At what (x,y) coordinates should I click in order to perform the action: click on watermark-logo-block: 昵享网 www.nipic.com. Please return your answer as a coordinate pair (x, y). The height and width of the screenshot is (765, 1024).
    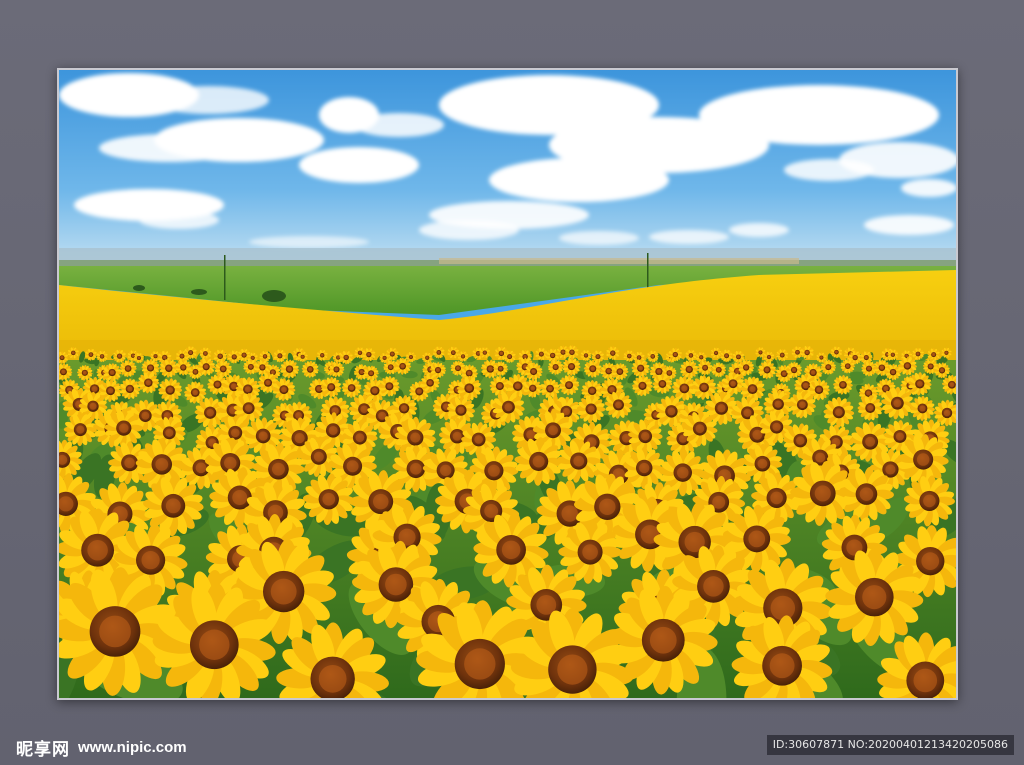
    Looking at the image, I should click on (101, 748).